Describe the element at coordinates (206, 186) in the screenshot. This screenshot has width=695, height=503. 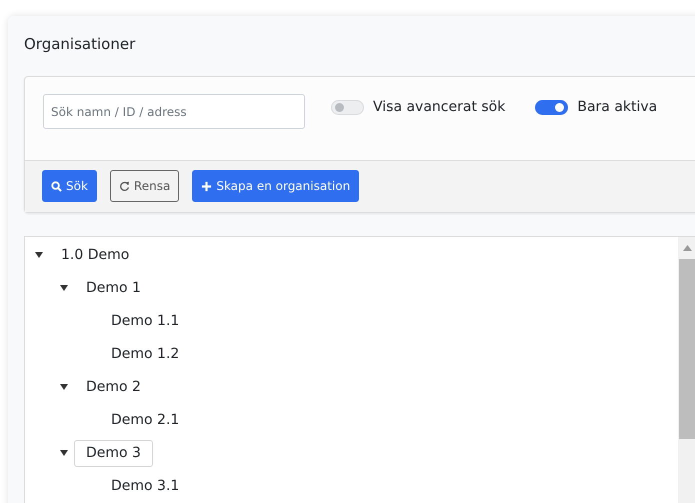
I see `plus-icon` at that location.